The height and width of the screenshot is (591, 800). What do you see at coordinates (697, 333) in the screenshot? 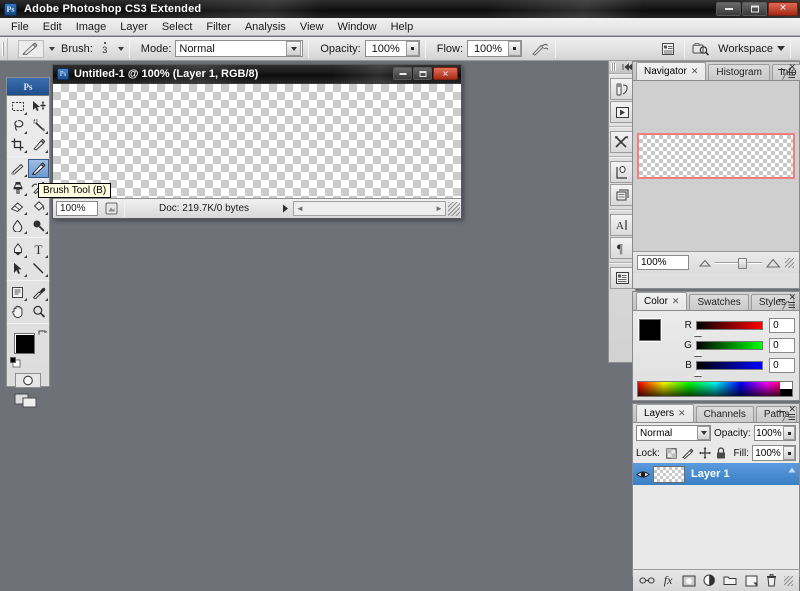
I see `channel-r-knob` at bounding box center [697, 333].